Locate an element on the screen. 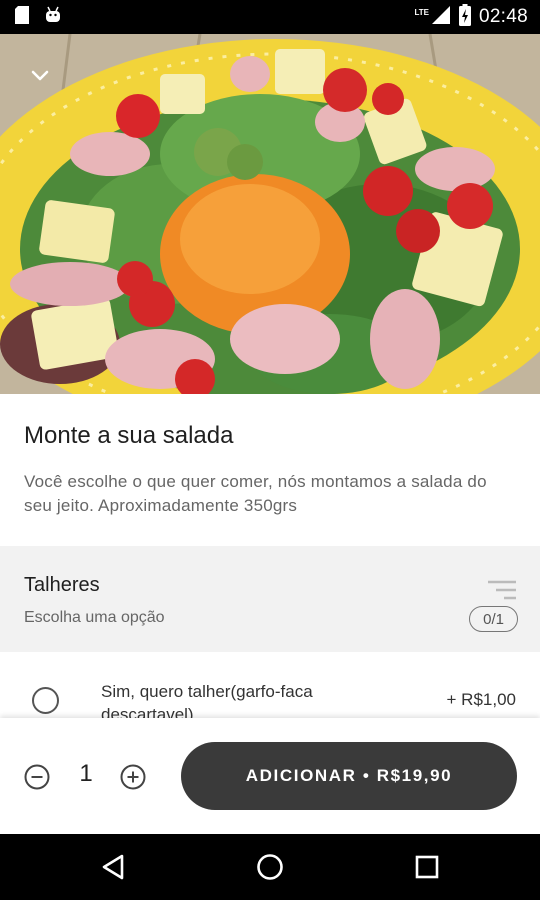 Image resolution: width=540 pixels, height=900 pixels. battery-icon is located at coordinates (464, 17).